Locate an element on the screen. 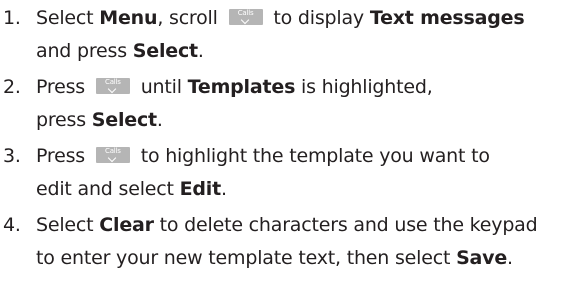  step-number: 2. is located at coordinates (12, 87).